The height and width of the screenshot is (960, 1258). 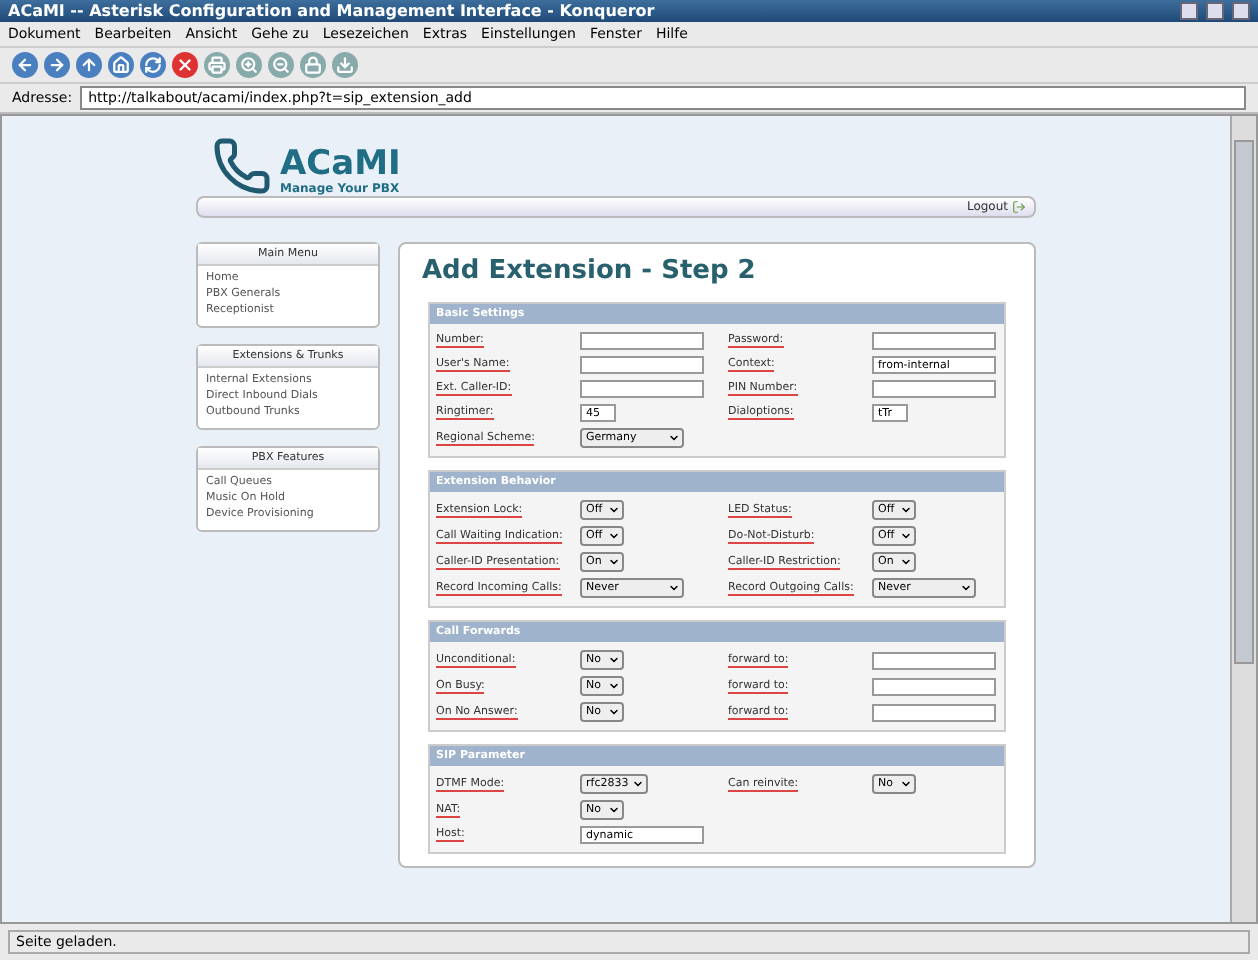 I want to click on download-icon, so click(x=345, y=65).